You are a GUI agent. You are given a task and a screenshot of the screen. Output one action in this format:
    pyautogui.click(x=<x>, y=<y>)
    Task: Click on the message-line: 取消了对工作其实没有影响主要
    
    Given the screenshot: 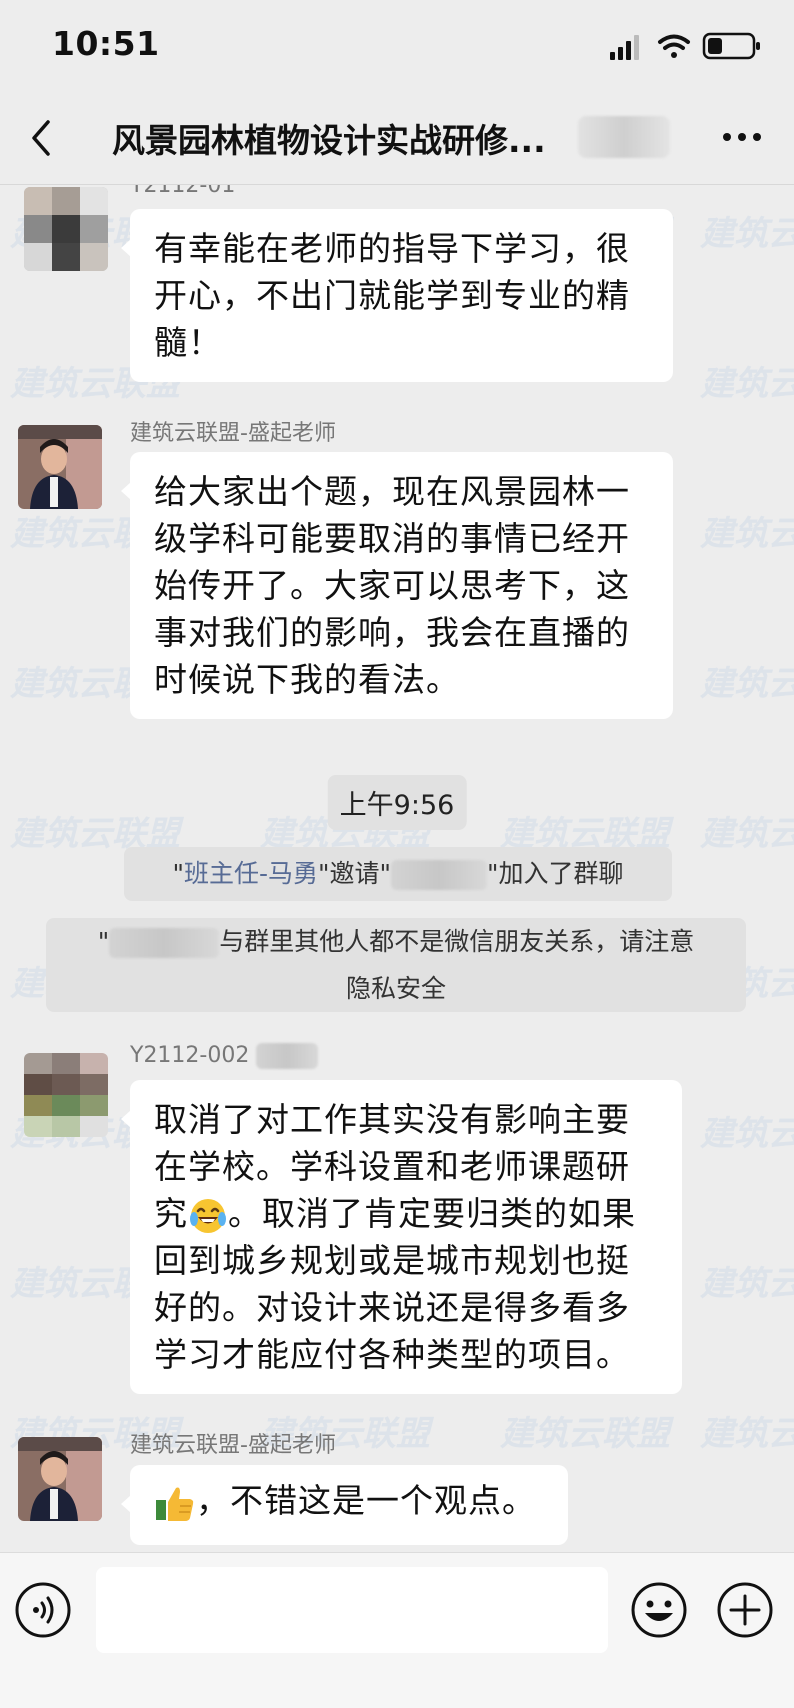 What is the action you would take?
    pyautogui.click(x=392, y=1119)
    